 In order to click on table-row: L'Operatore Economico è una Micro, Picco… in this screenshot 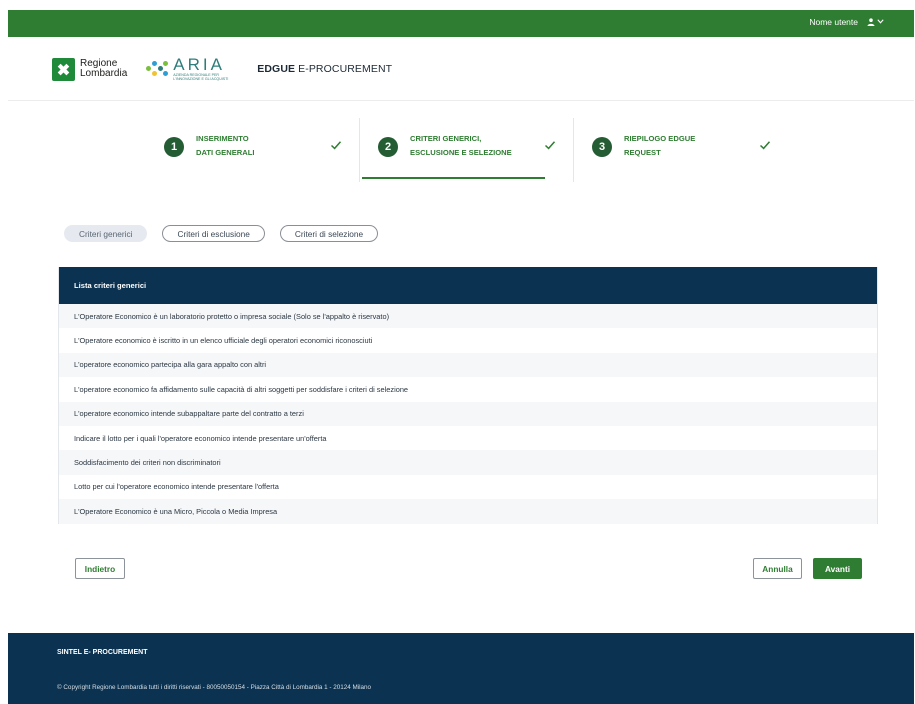, I will do `click(468, 511)`.